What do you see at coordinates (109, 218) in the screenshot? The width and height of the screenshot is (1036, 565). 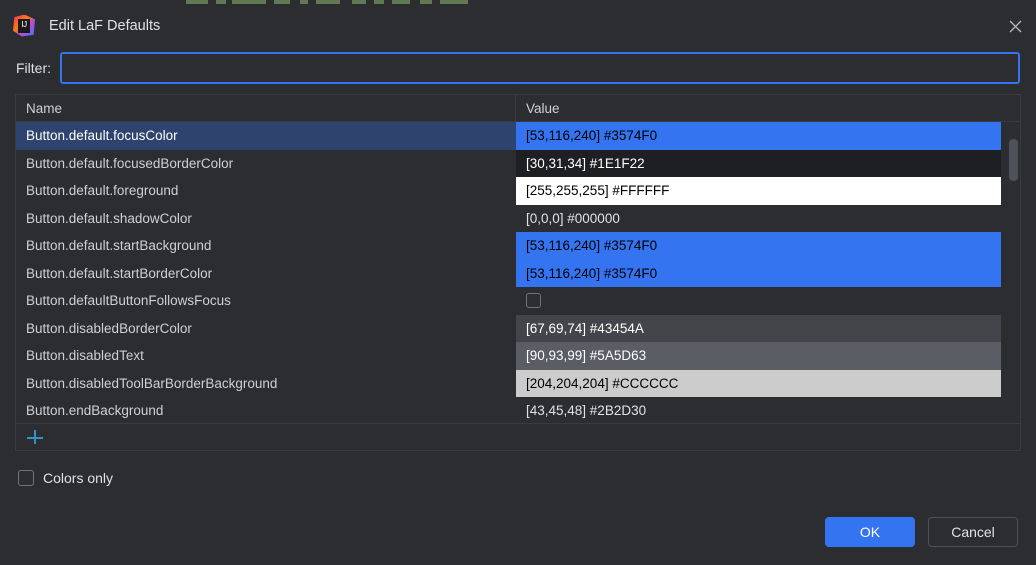 I see `cell-name: Button.default.shadowColor` at bounding box center [109, 218].